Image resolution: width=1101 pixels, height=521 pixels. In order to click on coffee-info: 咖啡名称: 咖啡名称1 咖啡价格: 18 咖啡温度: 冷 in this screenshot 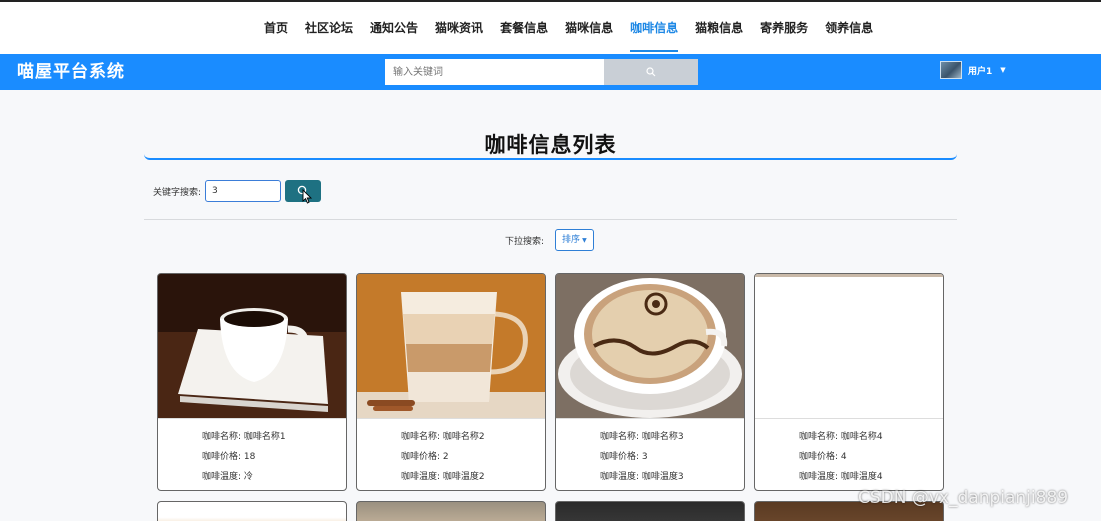, I will do `click(252, 453)`.